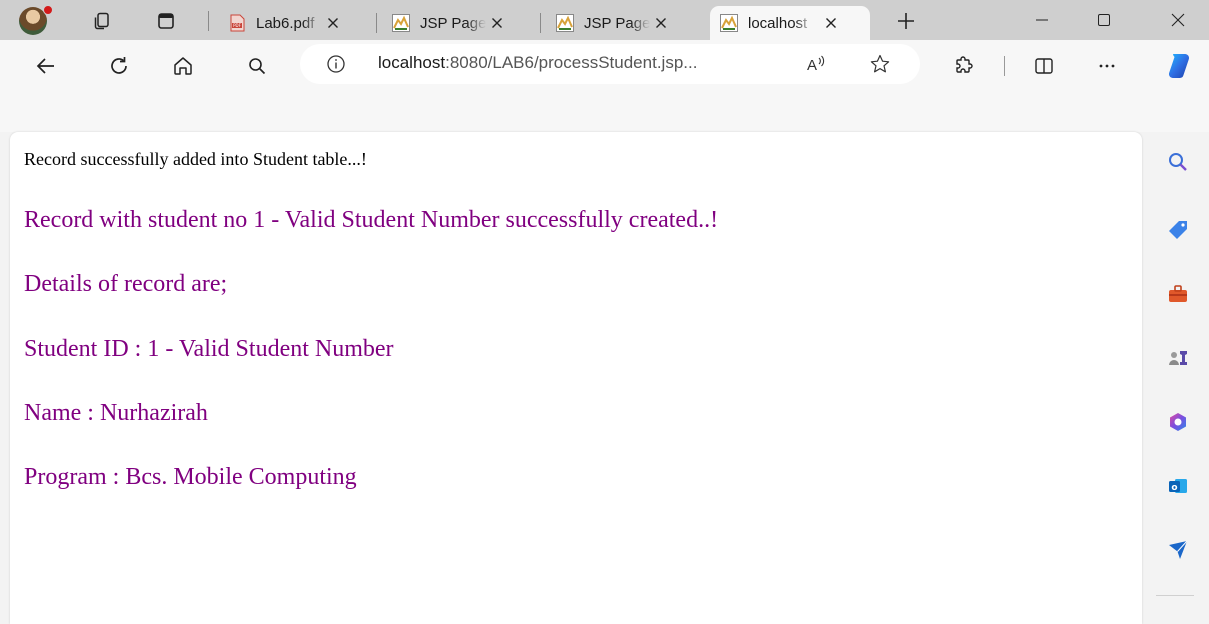 This screenshot has height=624, width=1209. I want to click on new-tab-icon, so click(906, 21).